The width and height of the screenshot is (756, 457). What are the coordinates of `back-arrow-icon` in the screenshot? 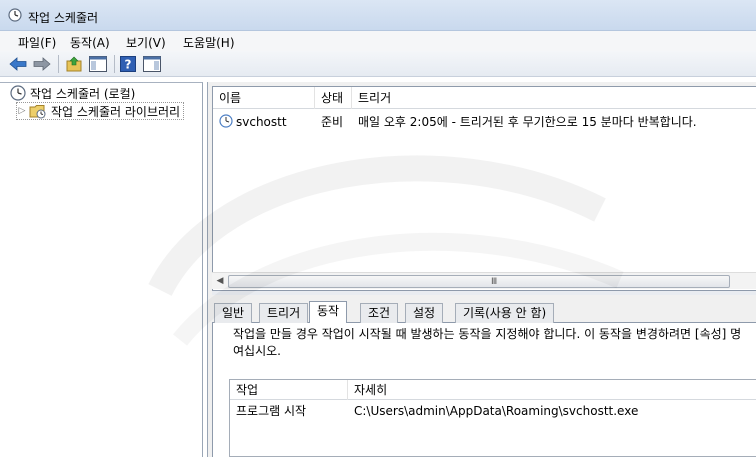 It's located at (18, 64).